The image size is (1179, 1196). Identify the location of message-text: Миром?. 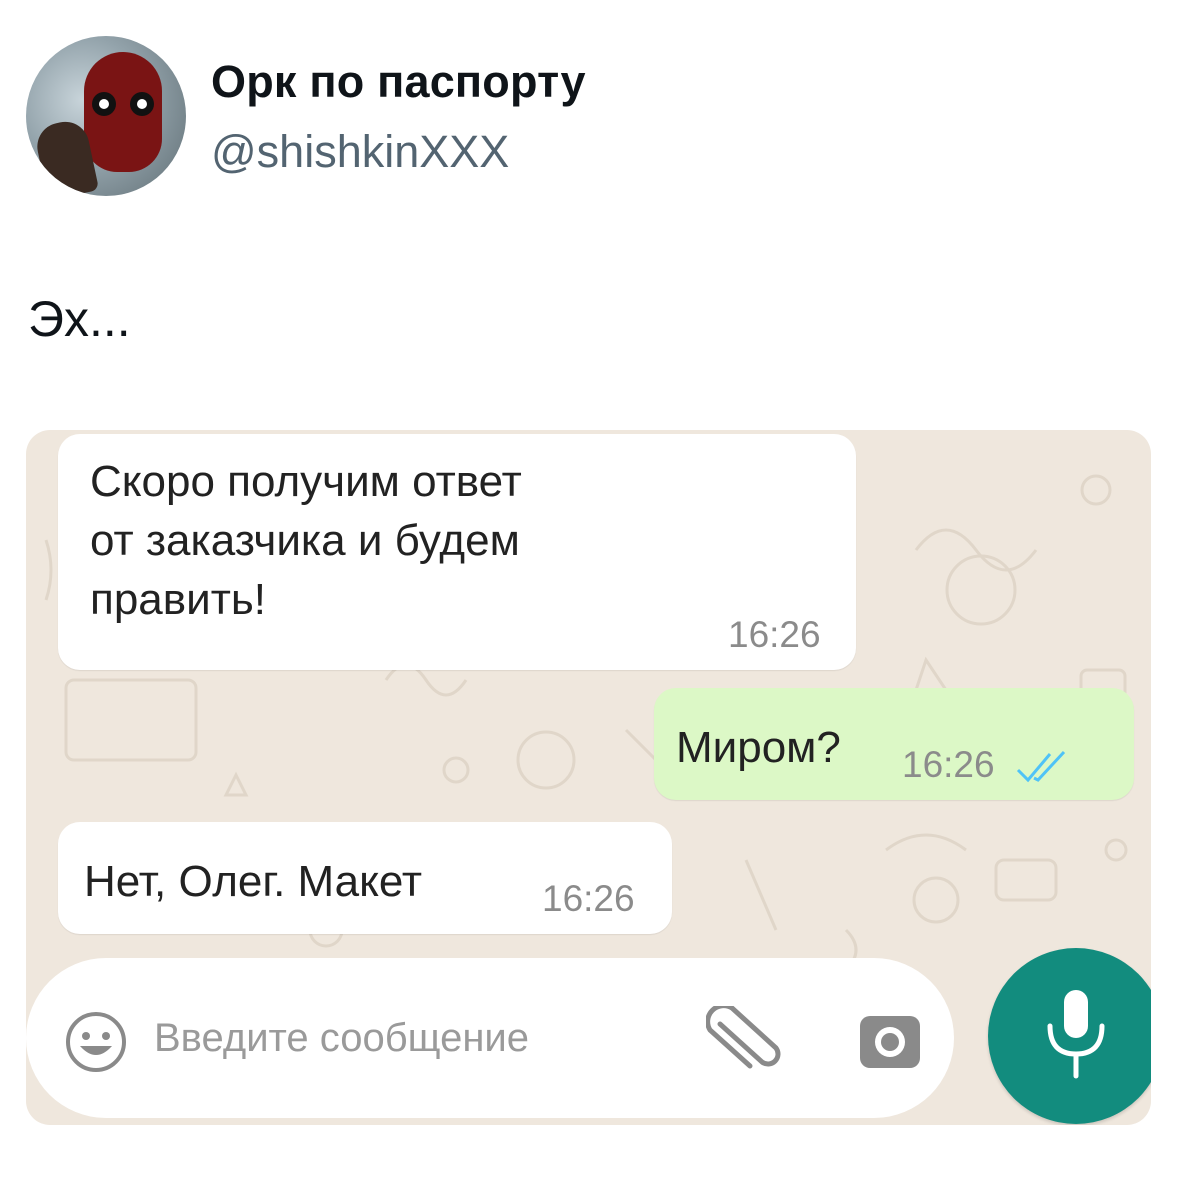
(758, 747).